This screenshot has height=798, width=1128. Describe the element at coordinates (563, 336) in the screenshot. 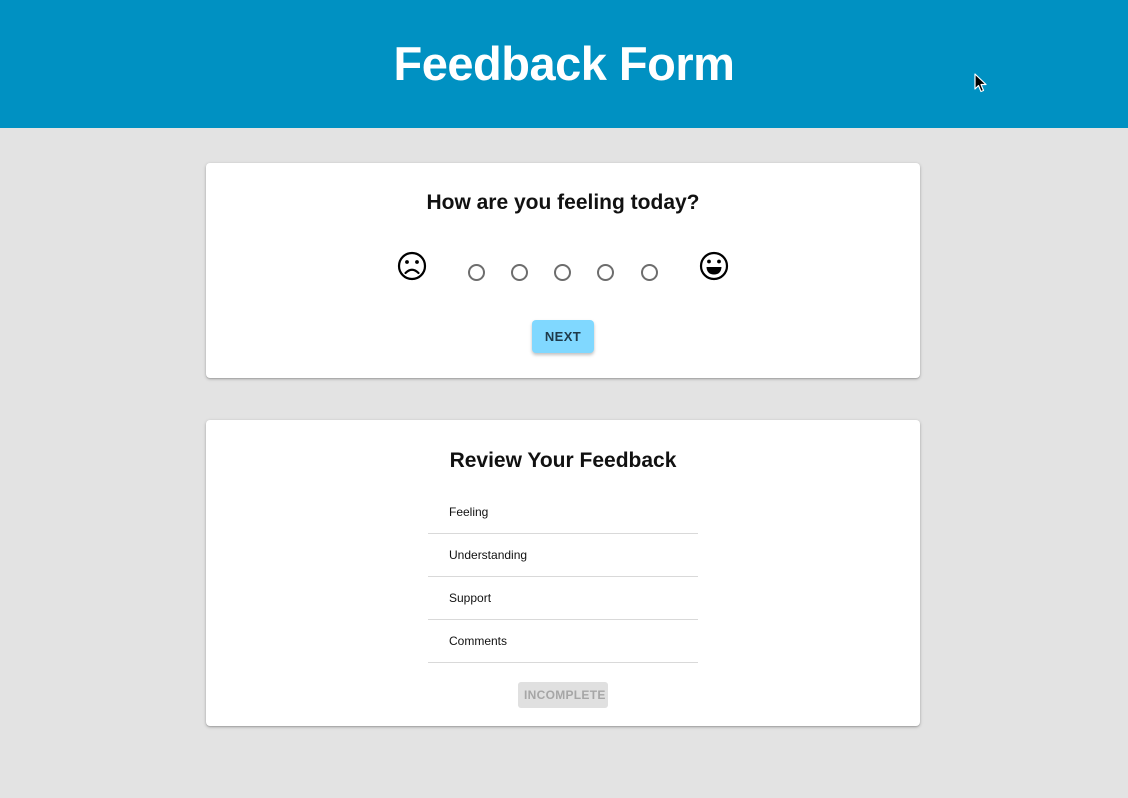

I see `next-button: NEXT` at that location.